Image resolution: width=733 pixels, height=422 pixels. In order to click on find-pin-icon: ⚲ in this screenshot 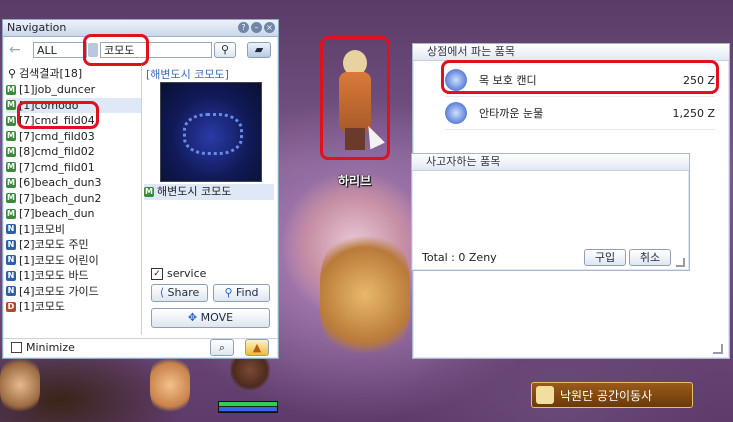, I will do `click(228, 292)`.